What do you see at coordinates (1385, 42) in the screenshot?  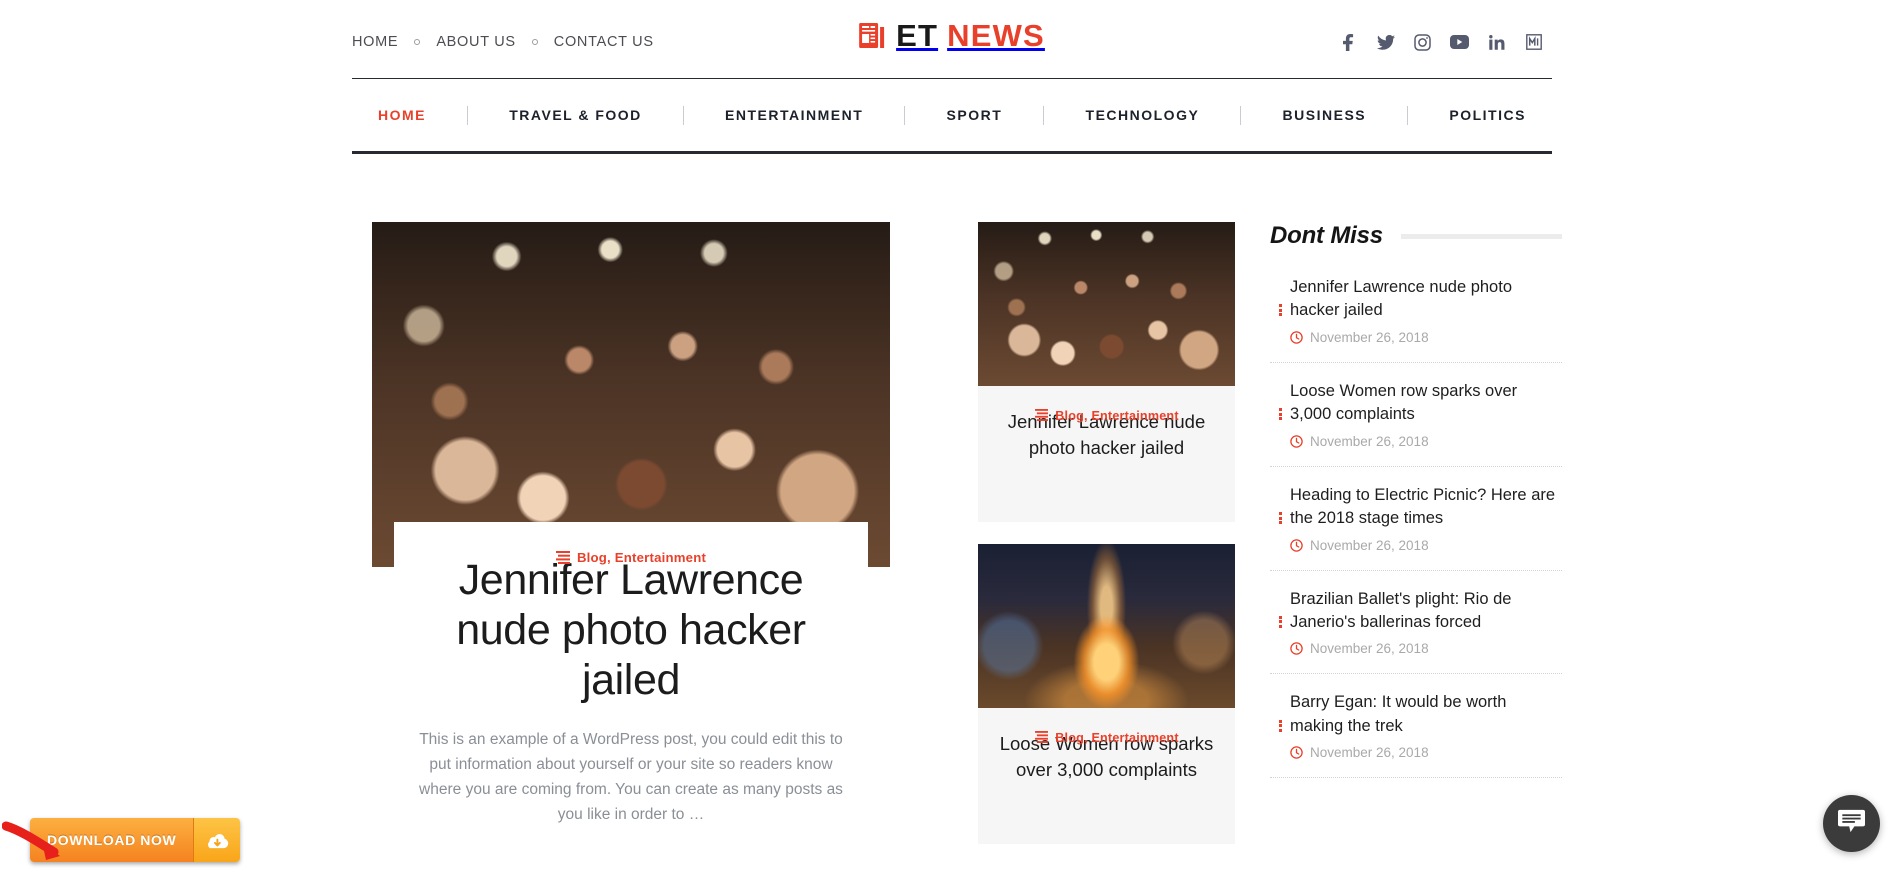 I see `twitter-icon` at bounding box center [1385, 42].